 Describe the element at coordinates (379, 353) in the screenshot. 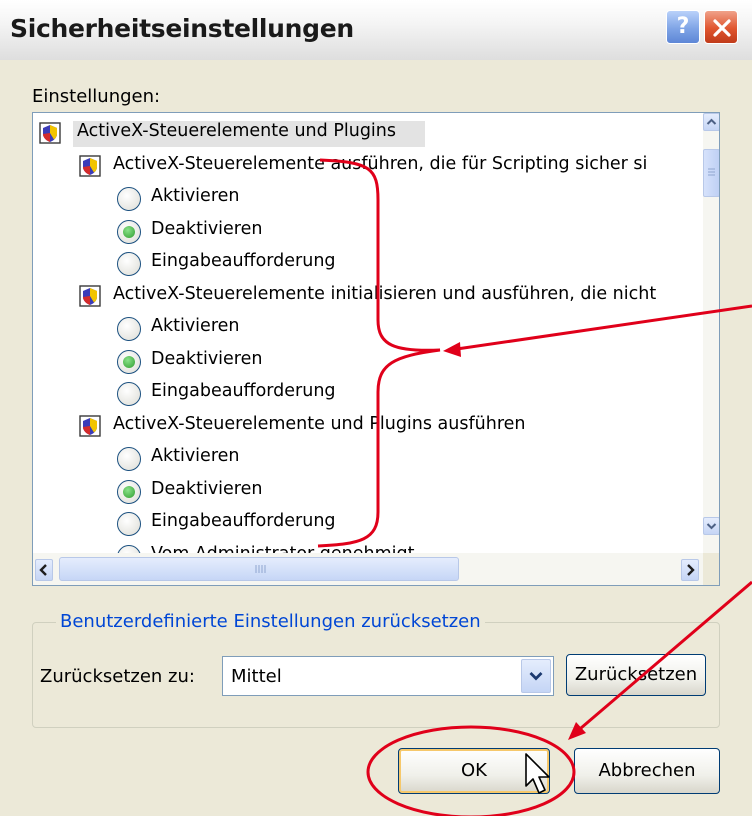

I see `annotation-bracket` at that location.